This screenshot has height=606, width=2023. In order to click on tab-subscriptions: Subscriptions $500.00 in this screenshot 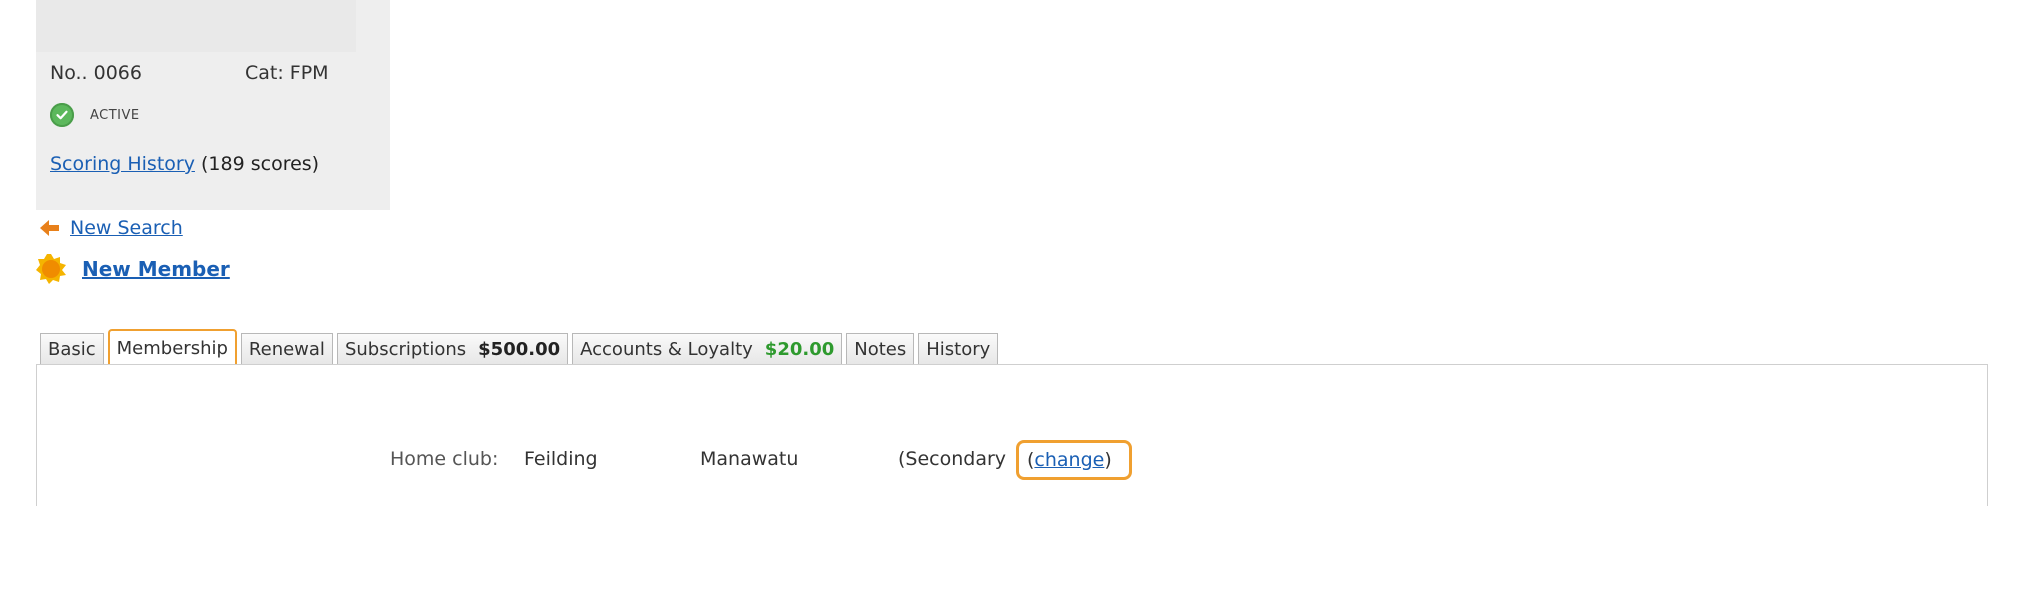, I will do `click(452, 349)`.